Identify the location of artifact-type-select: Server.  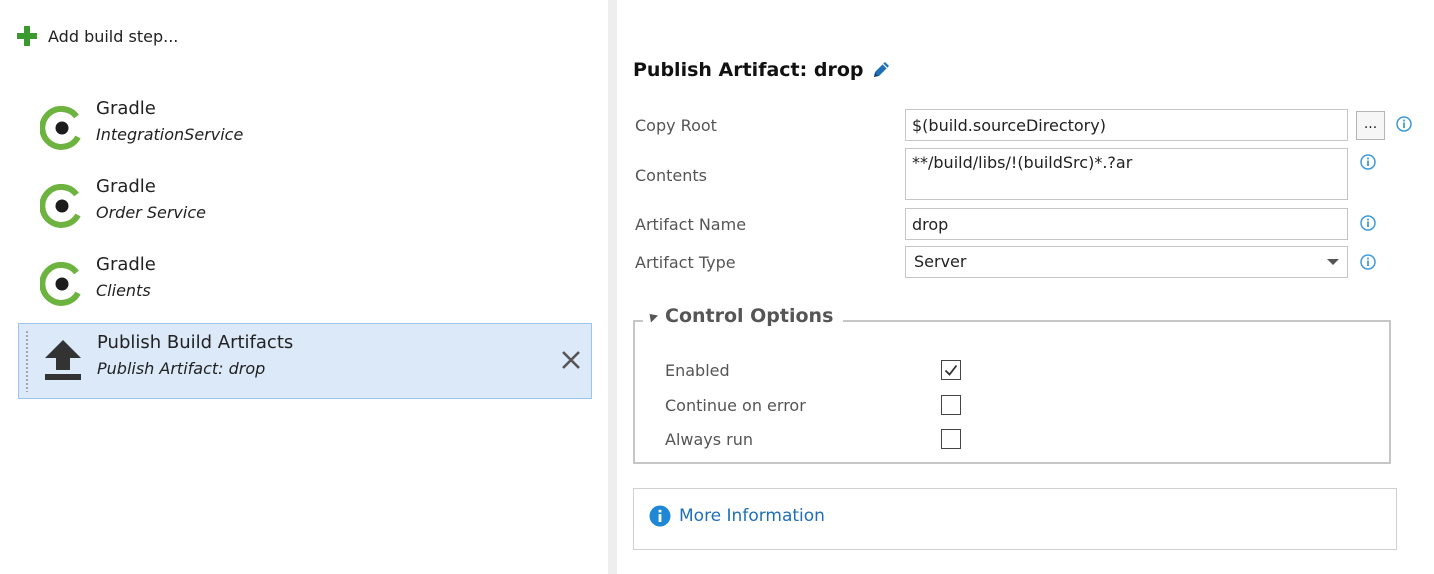
(1126, 262).